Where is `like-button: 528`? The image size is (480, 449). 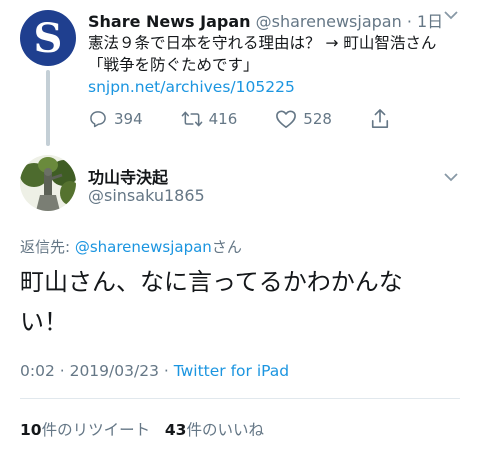 like-button: 528 is located at coordinates (303, 119).